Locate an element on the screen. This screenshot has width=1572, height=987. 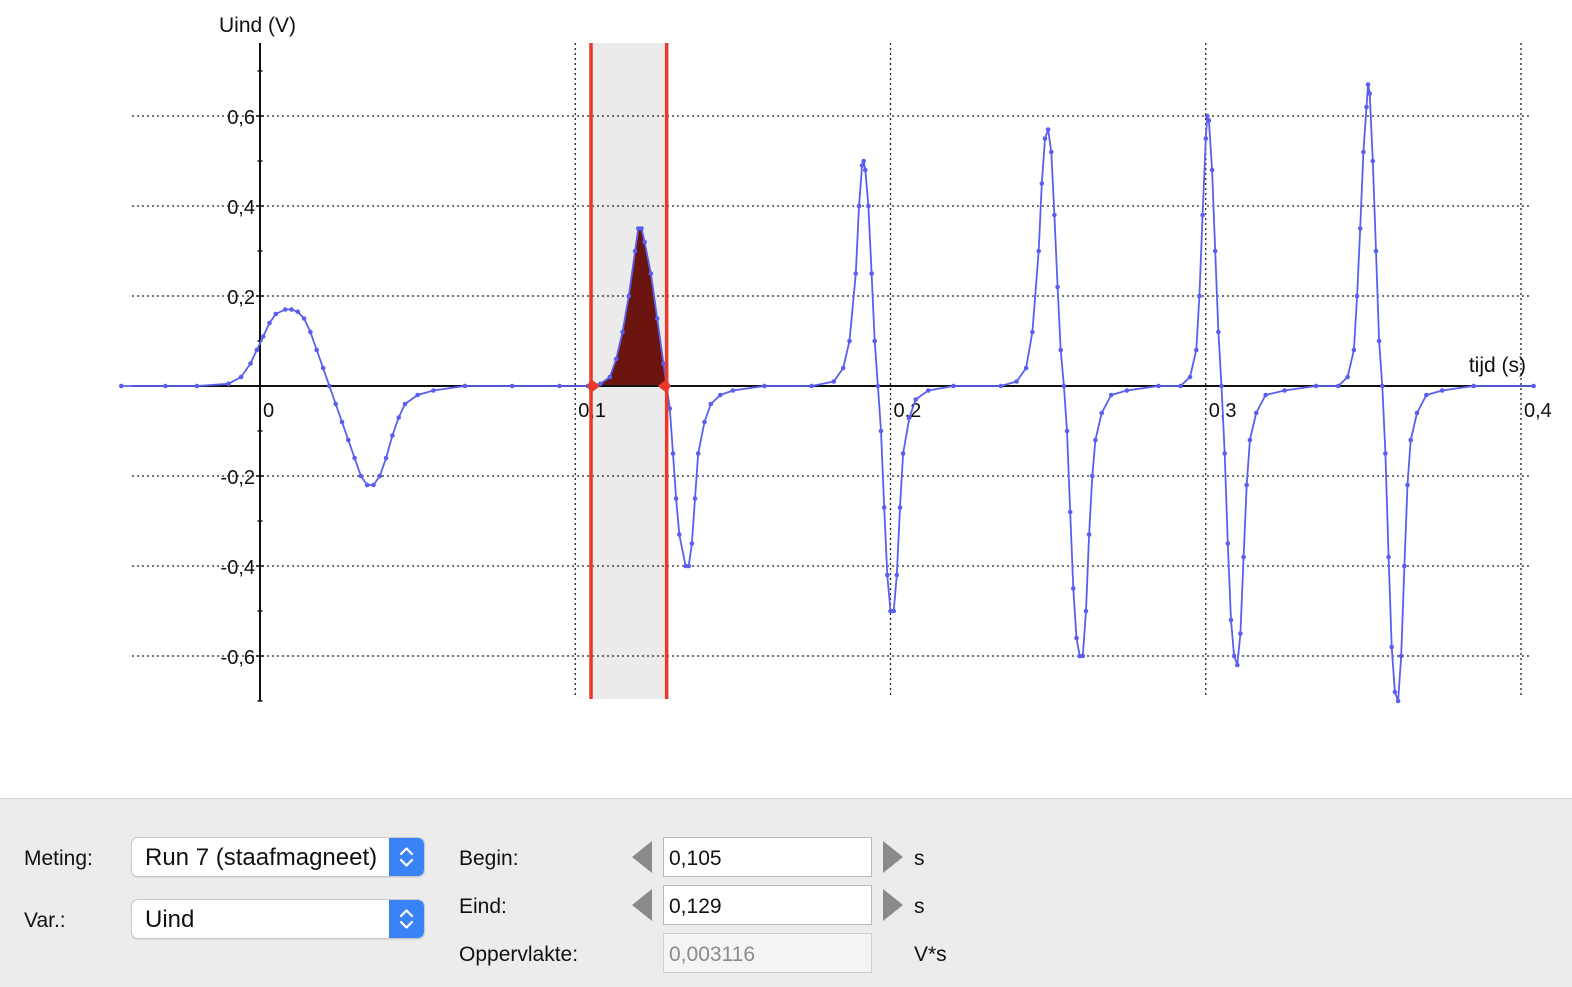
x-tick-label: 0,2 is located at coordinates (908, 411).